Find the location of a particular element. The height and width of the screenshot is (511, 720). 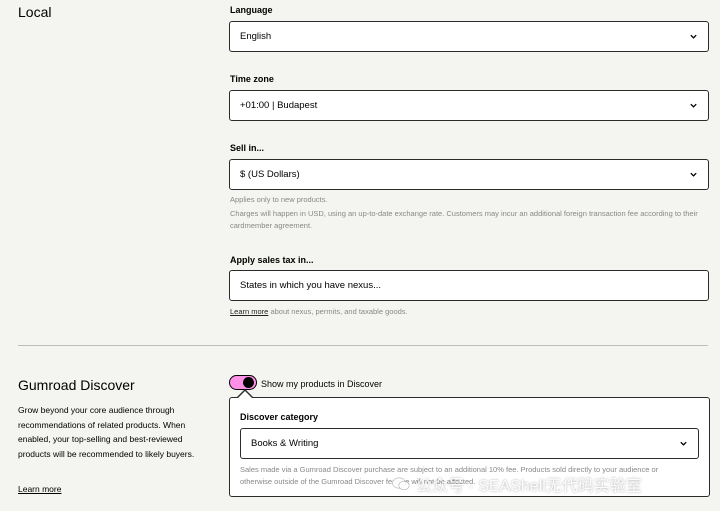

currency-select: $ (US Dollars) is located at coordinates (469, 174).